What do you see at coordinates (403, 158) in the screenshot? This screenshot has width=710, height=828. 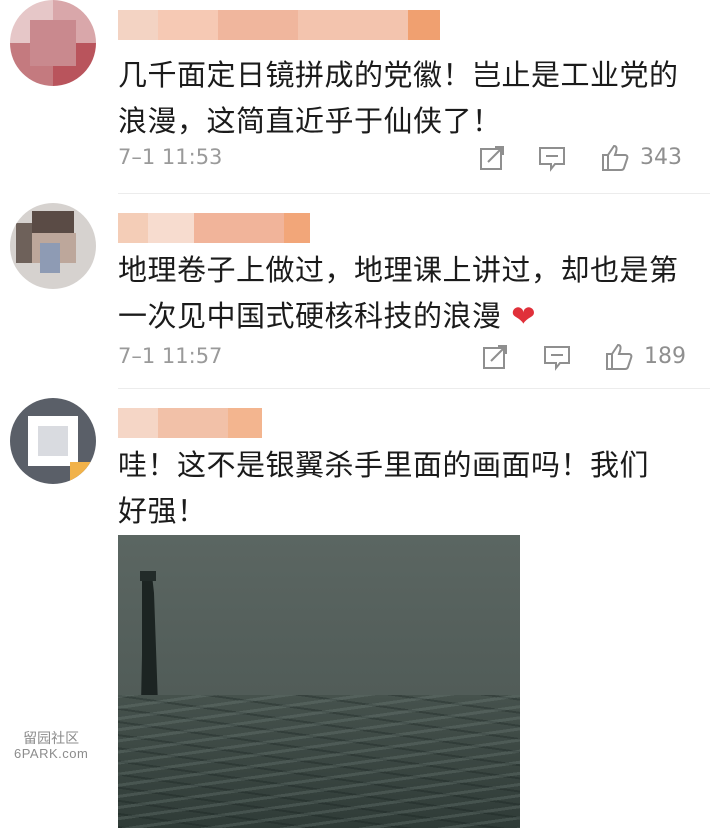 I see `comment-meta: 7–1 11:53 343` at bounding box center [403, 158].